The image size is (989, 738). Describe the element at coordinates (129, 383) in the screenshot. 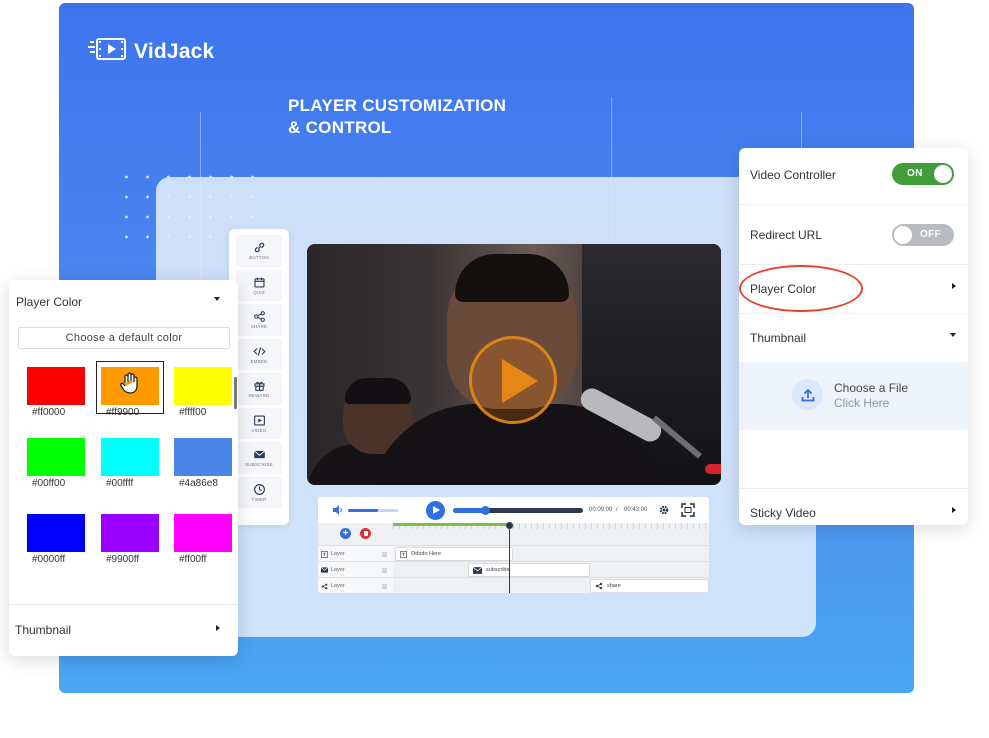

I see `hand-cursor-icon` at that location.